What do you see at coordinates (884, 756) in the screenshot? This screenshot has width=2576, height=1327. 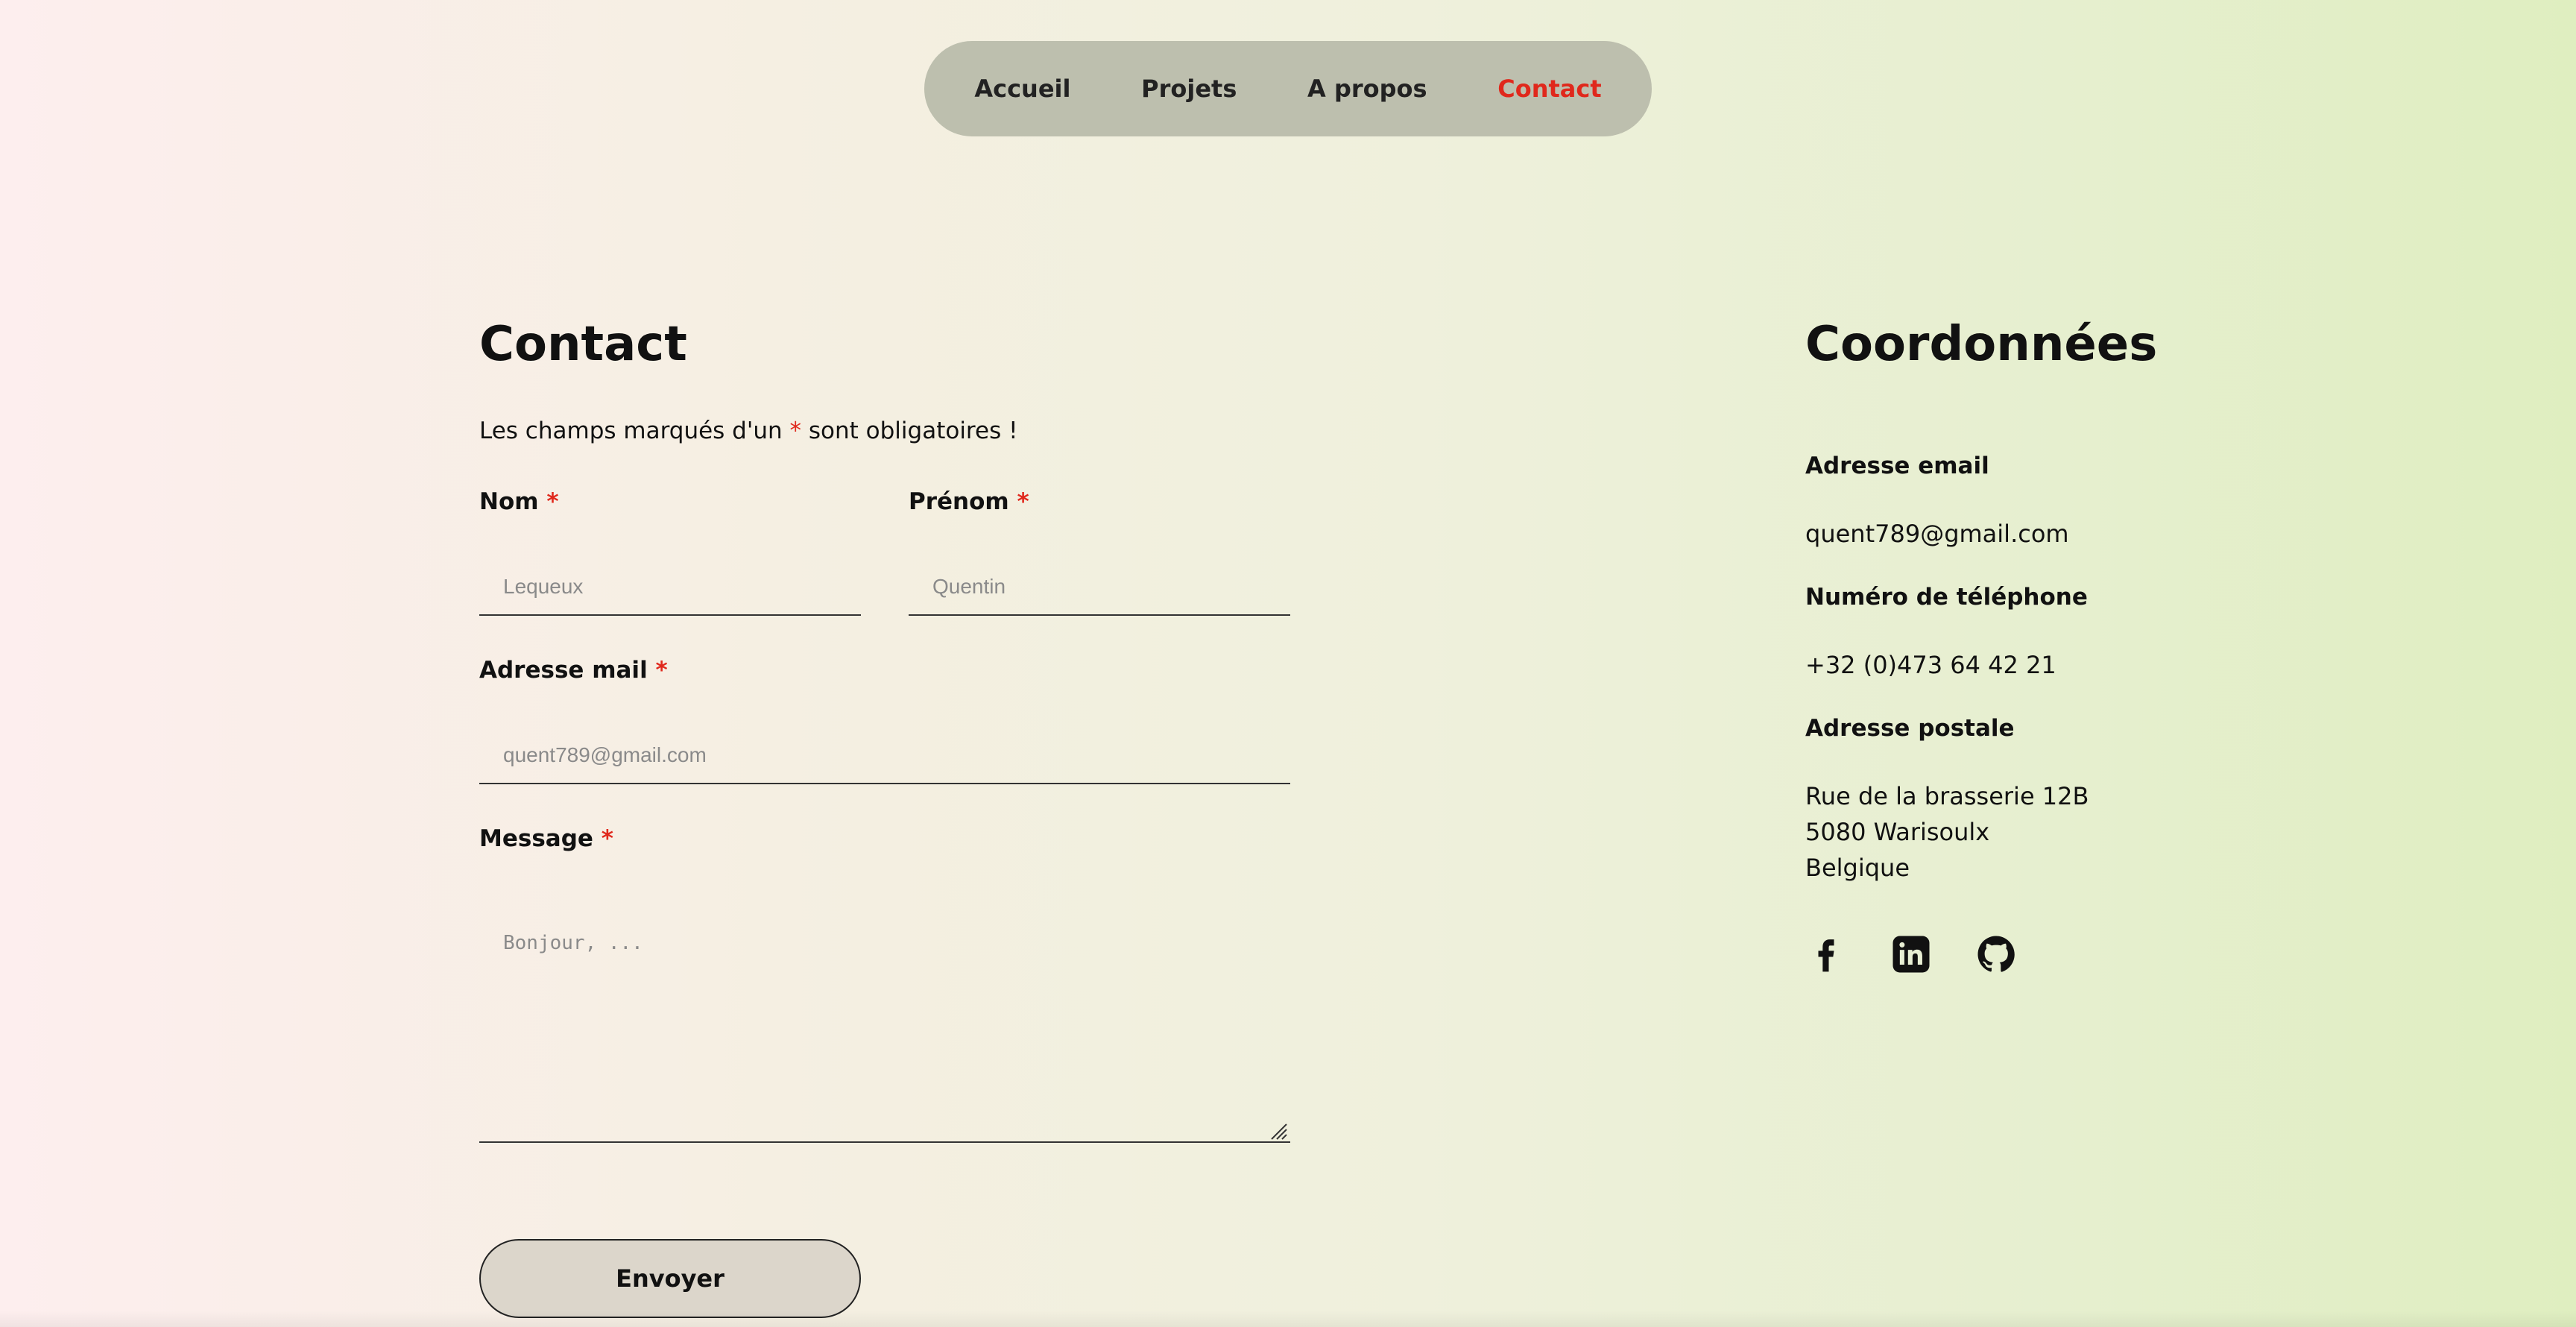 I see `email-input` at bounding box center [884, 756].